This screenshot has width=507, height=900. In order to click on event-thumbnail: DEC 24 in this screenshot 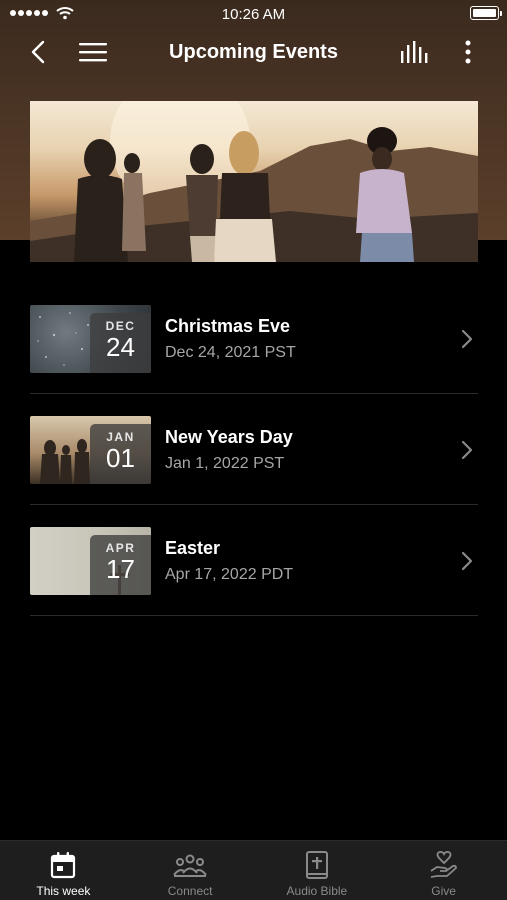, I will do `click(90, 339)`.